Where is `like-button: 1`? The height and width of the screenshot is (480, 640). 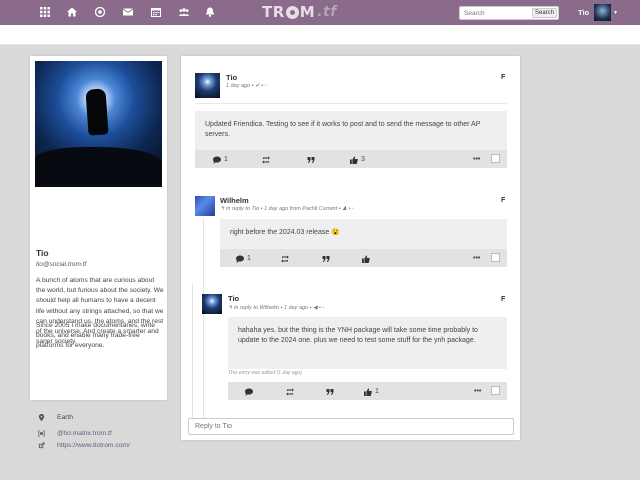 like-button: 1 is located at coordinates (371, 391).